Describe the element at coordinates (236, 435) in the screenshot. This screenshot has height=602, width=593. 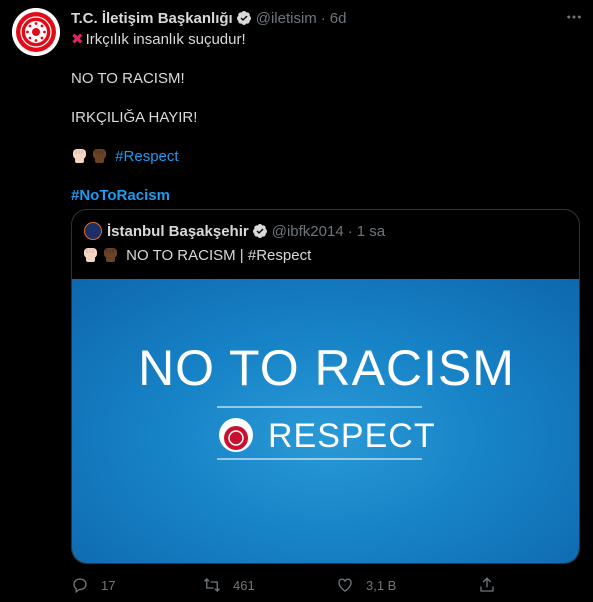
I see `uefa-respect-badge-icon` at that location.